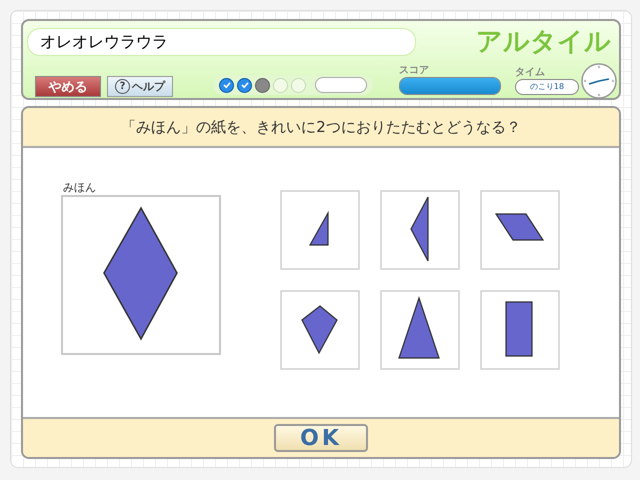 This screenshot has width=640, height=480. I want to click on player-name: オレオレウラウラ, so click(221, 42).